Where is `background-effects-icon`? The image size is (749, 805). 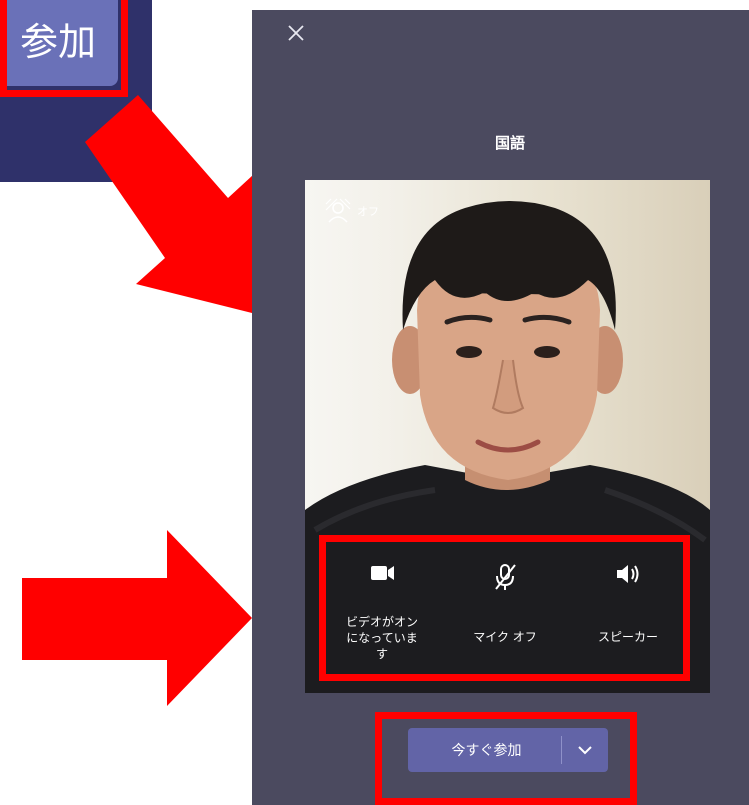 background-effects-icon is located at coordinates (338, 210).